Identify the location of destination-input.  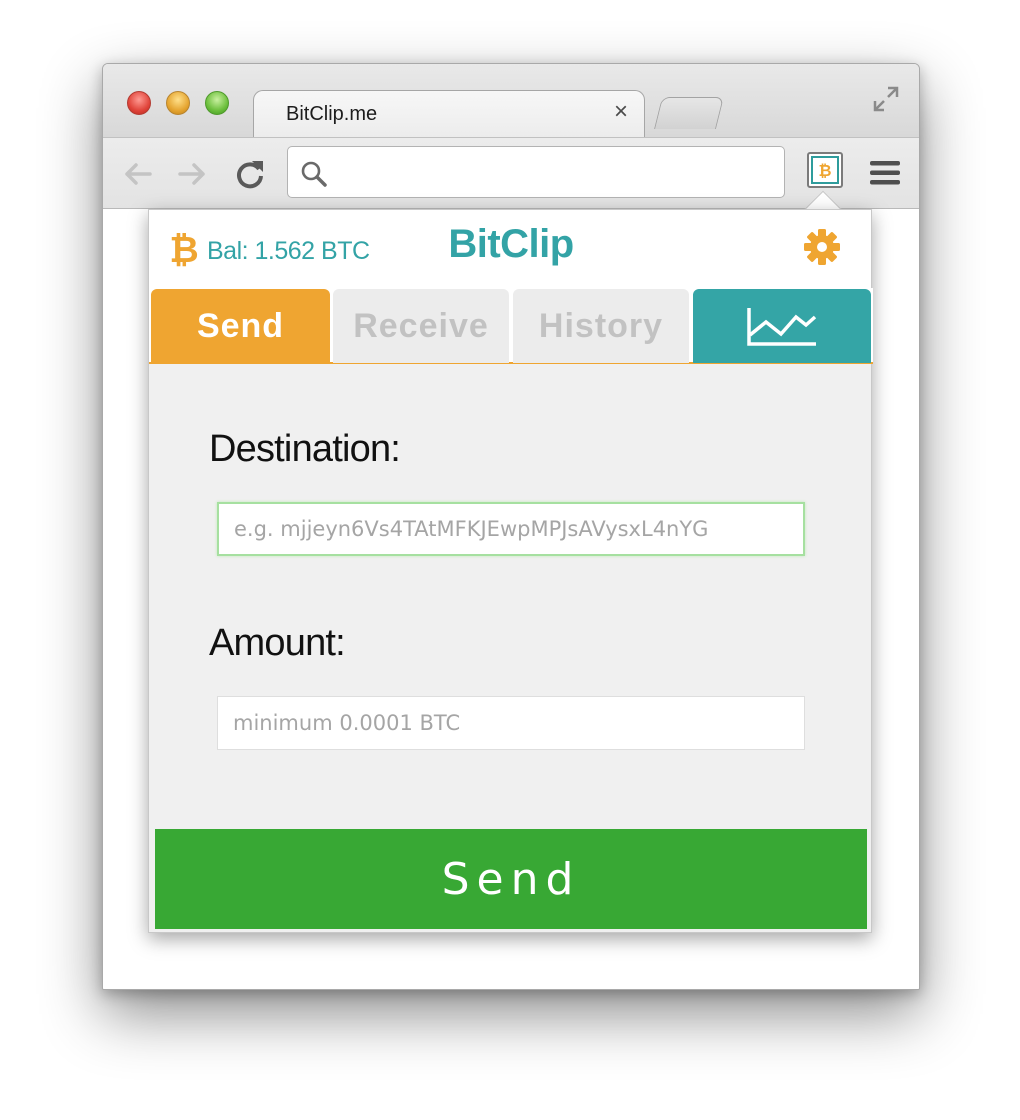
(511, 529).